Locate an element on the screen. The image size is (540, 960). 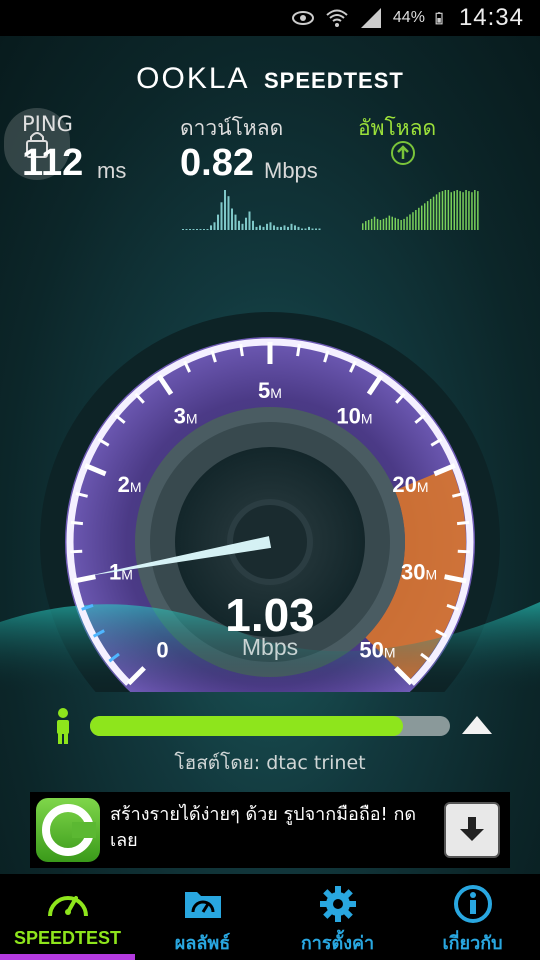
download-label: ดาวน์โหลด is located at coordinates (232, 128).